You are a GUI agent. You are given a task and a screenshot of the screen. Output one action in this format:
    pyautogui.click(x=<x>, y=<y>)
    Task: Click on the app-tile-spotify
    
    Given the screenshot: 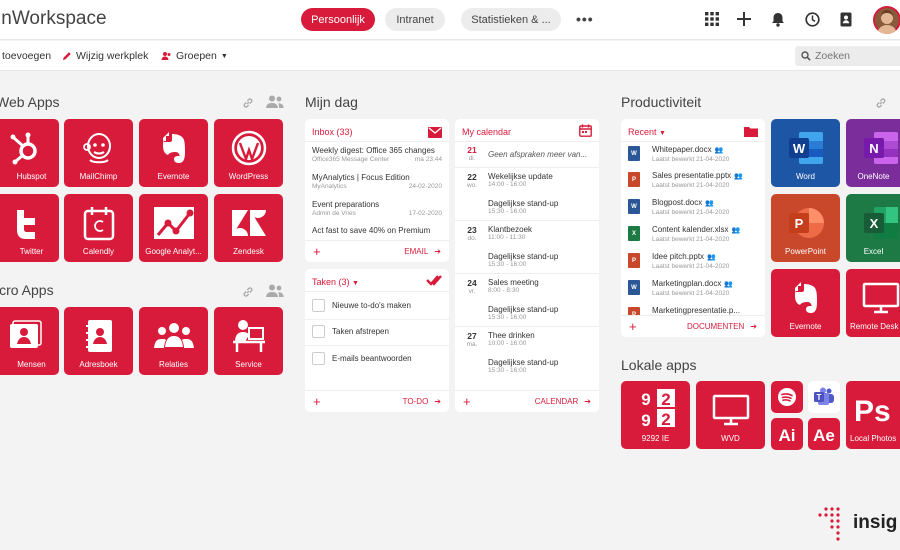 What is the action you would take?
    pyautogui.click(x=787, y=397)
    